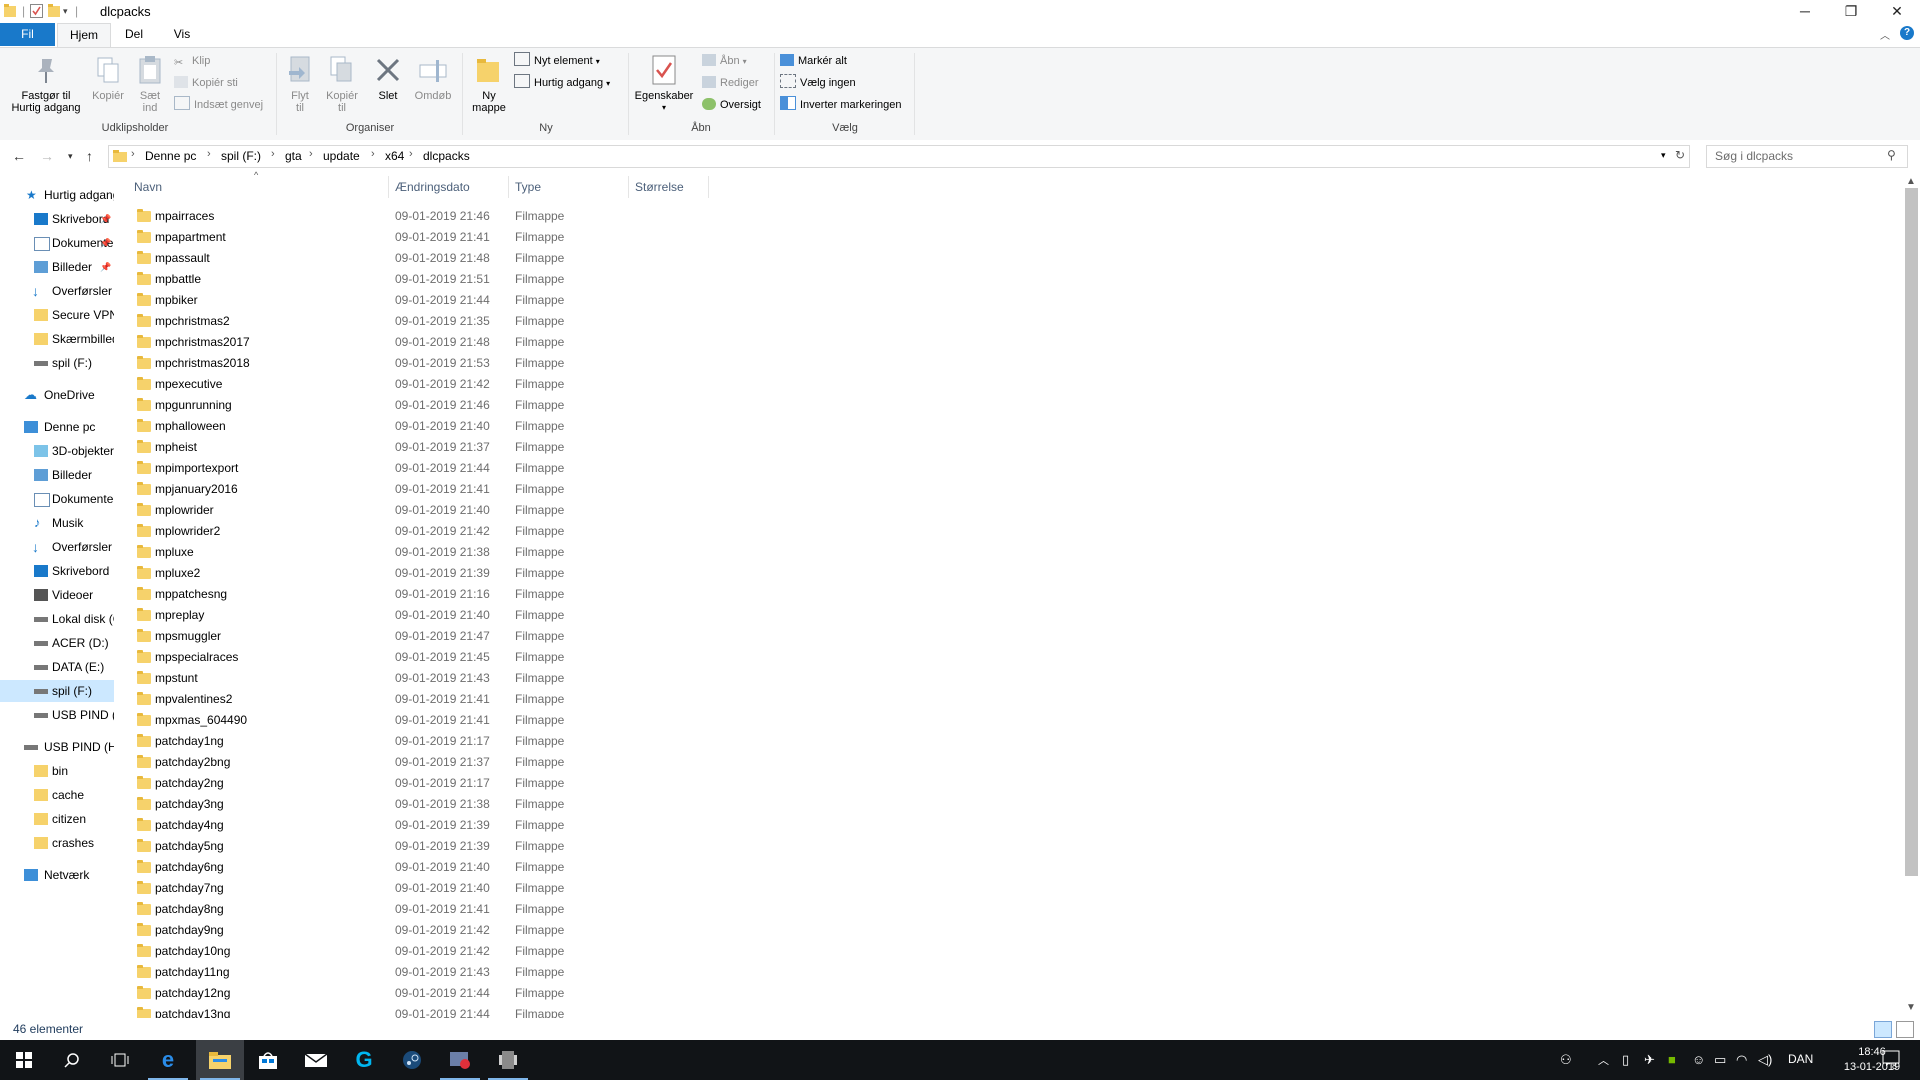  Describe the element at coordinates (420, 846) in the screenshot. I see `file-row: patchday5ng 09-01-2019 21:39 Filmappe` at that location.